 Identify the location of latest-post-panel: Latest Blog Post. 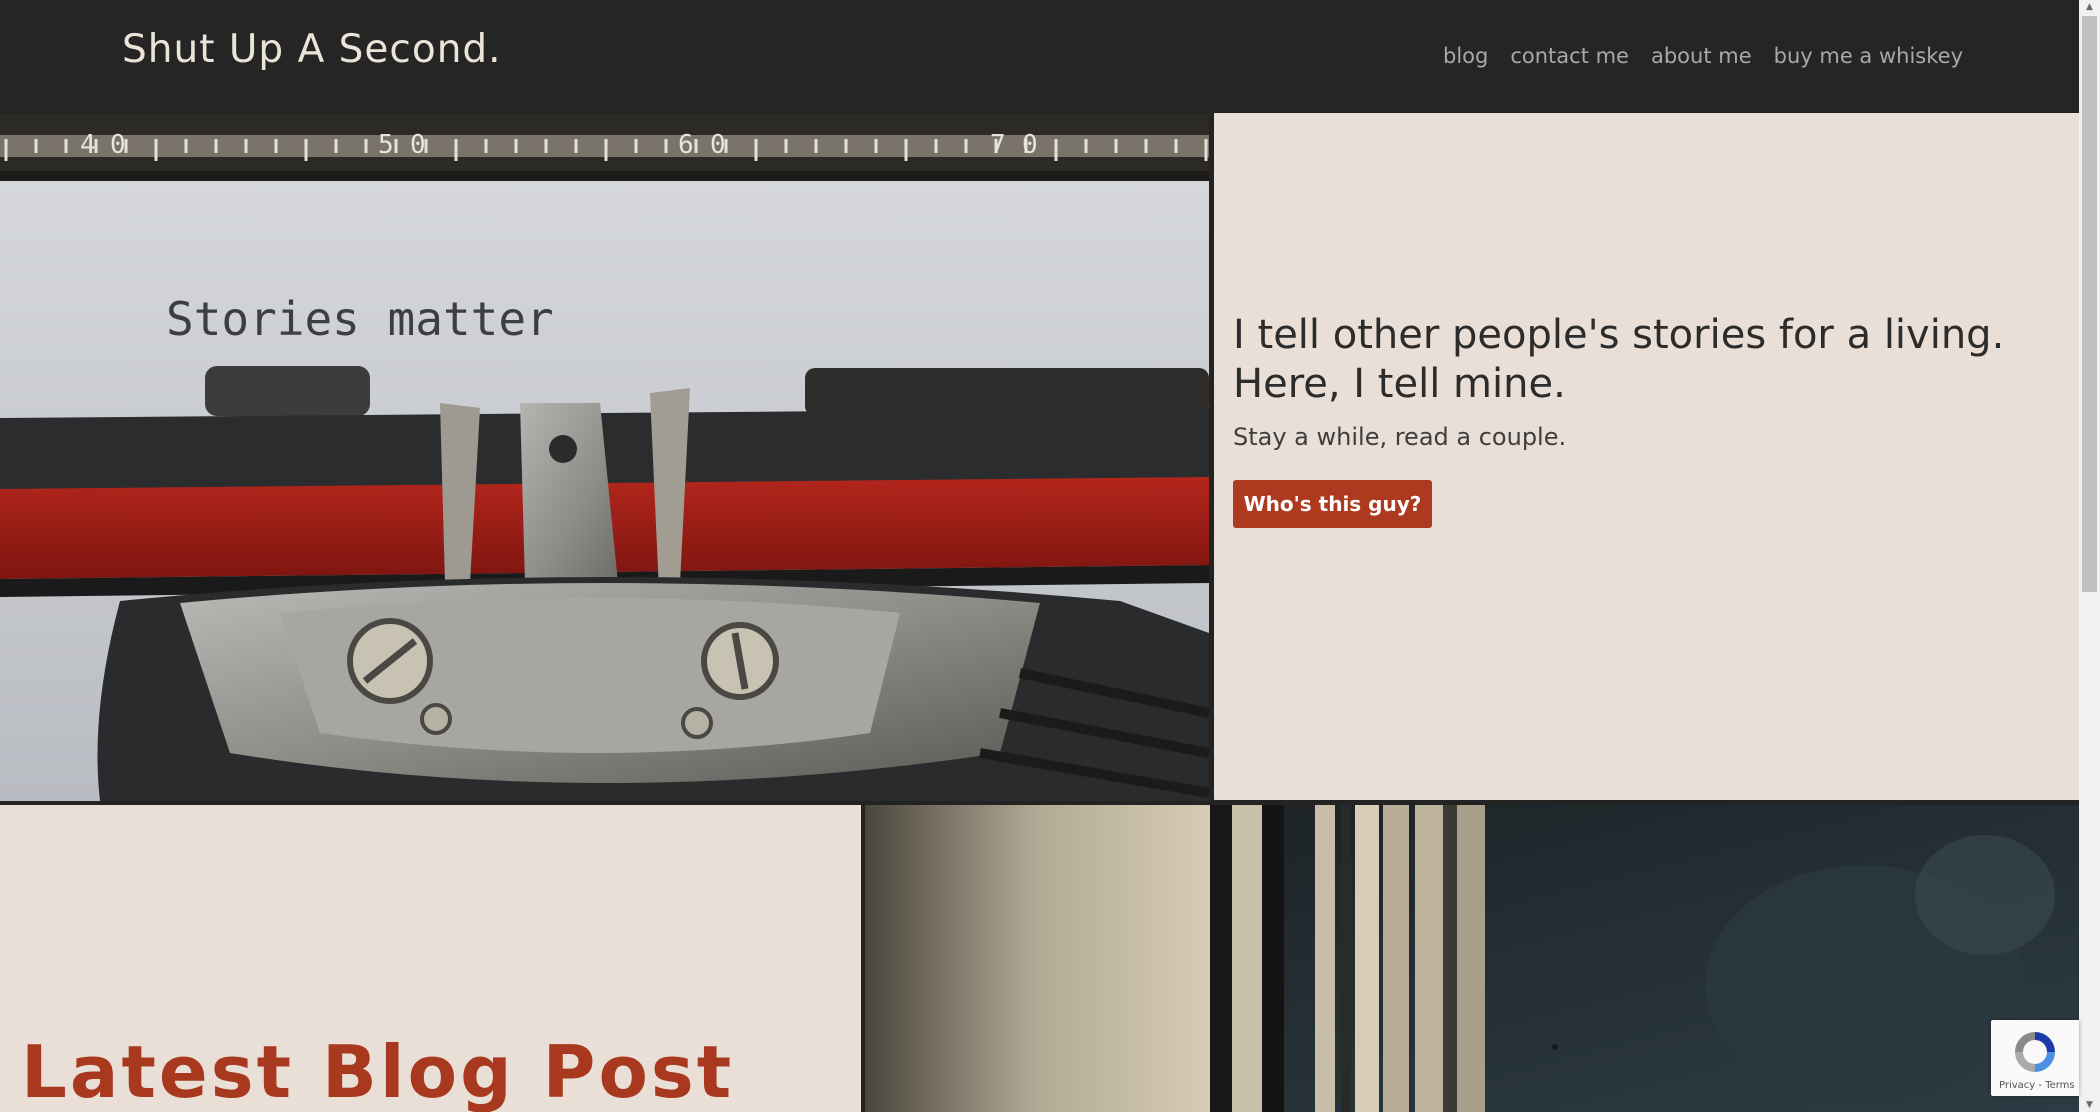
(430, 958).